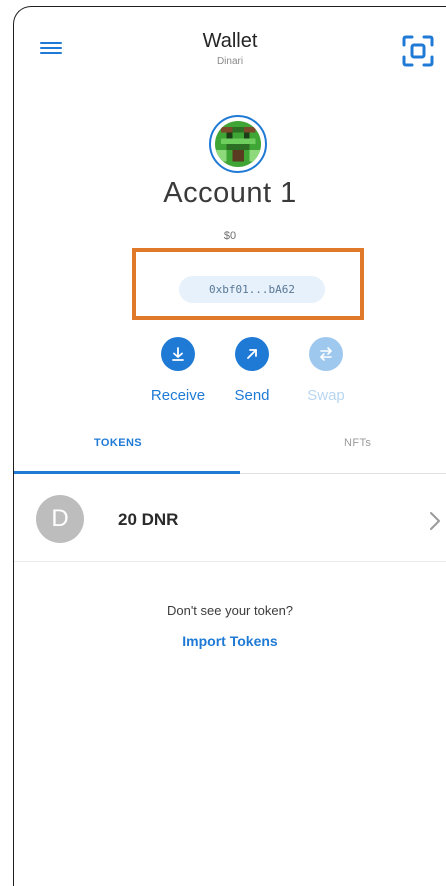 This screenshot has height=886, width=446. I want to click on swap-icon, so click(326, 354).